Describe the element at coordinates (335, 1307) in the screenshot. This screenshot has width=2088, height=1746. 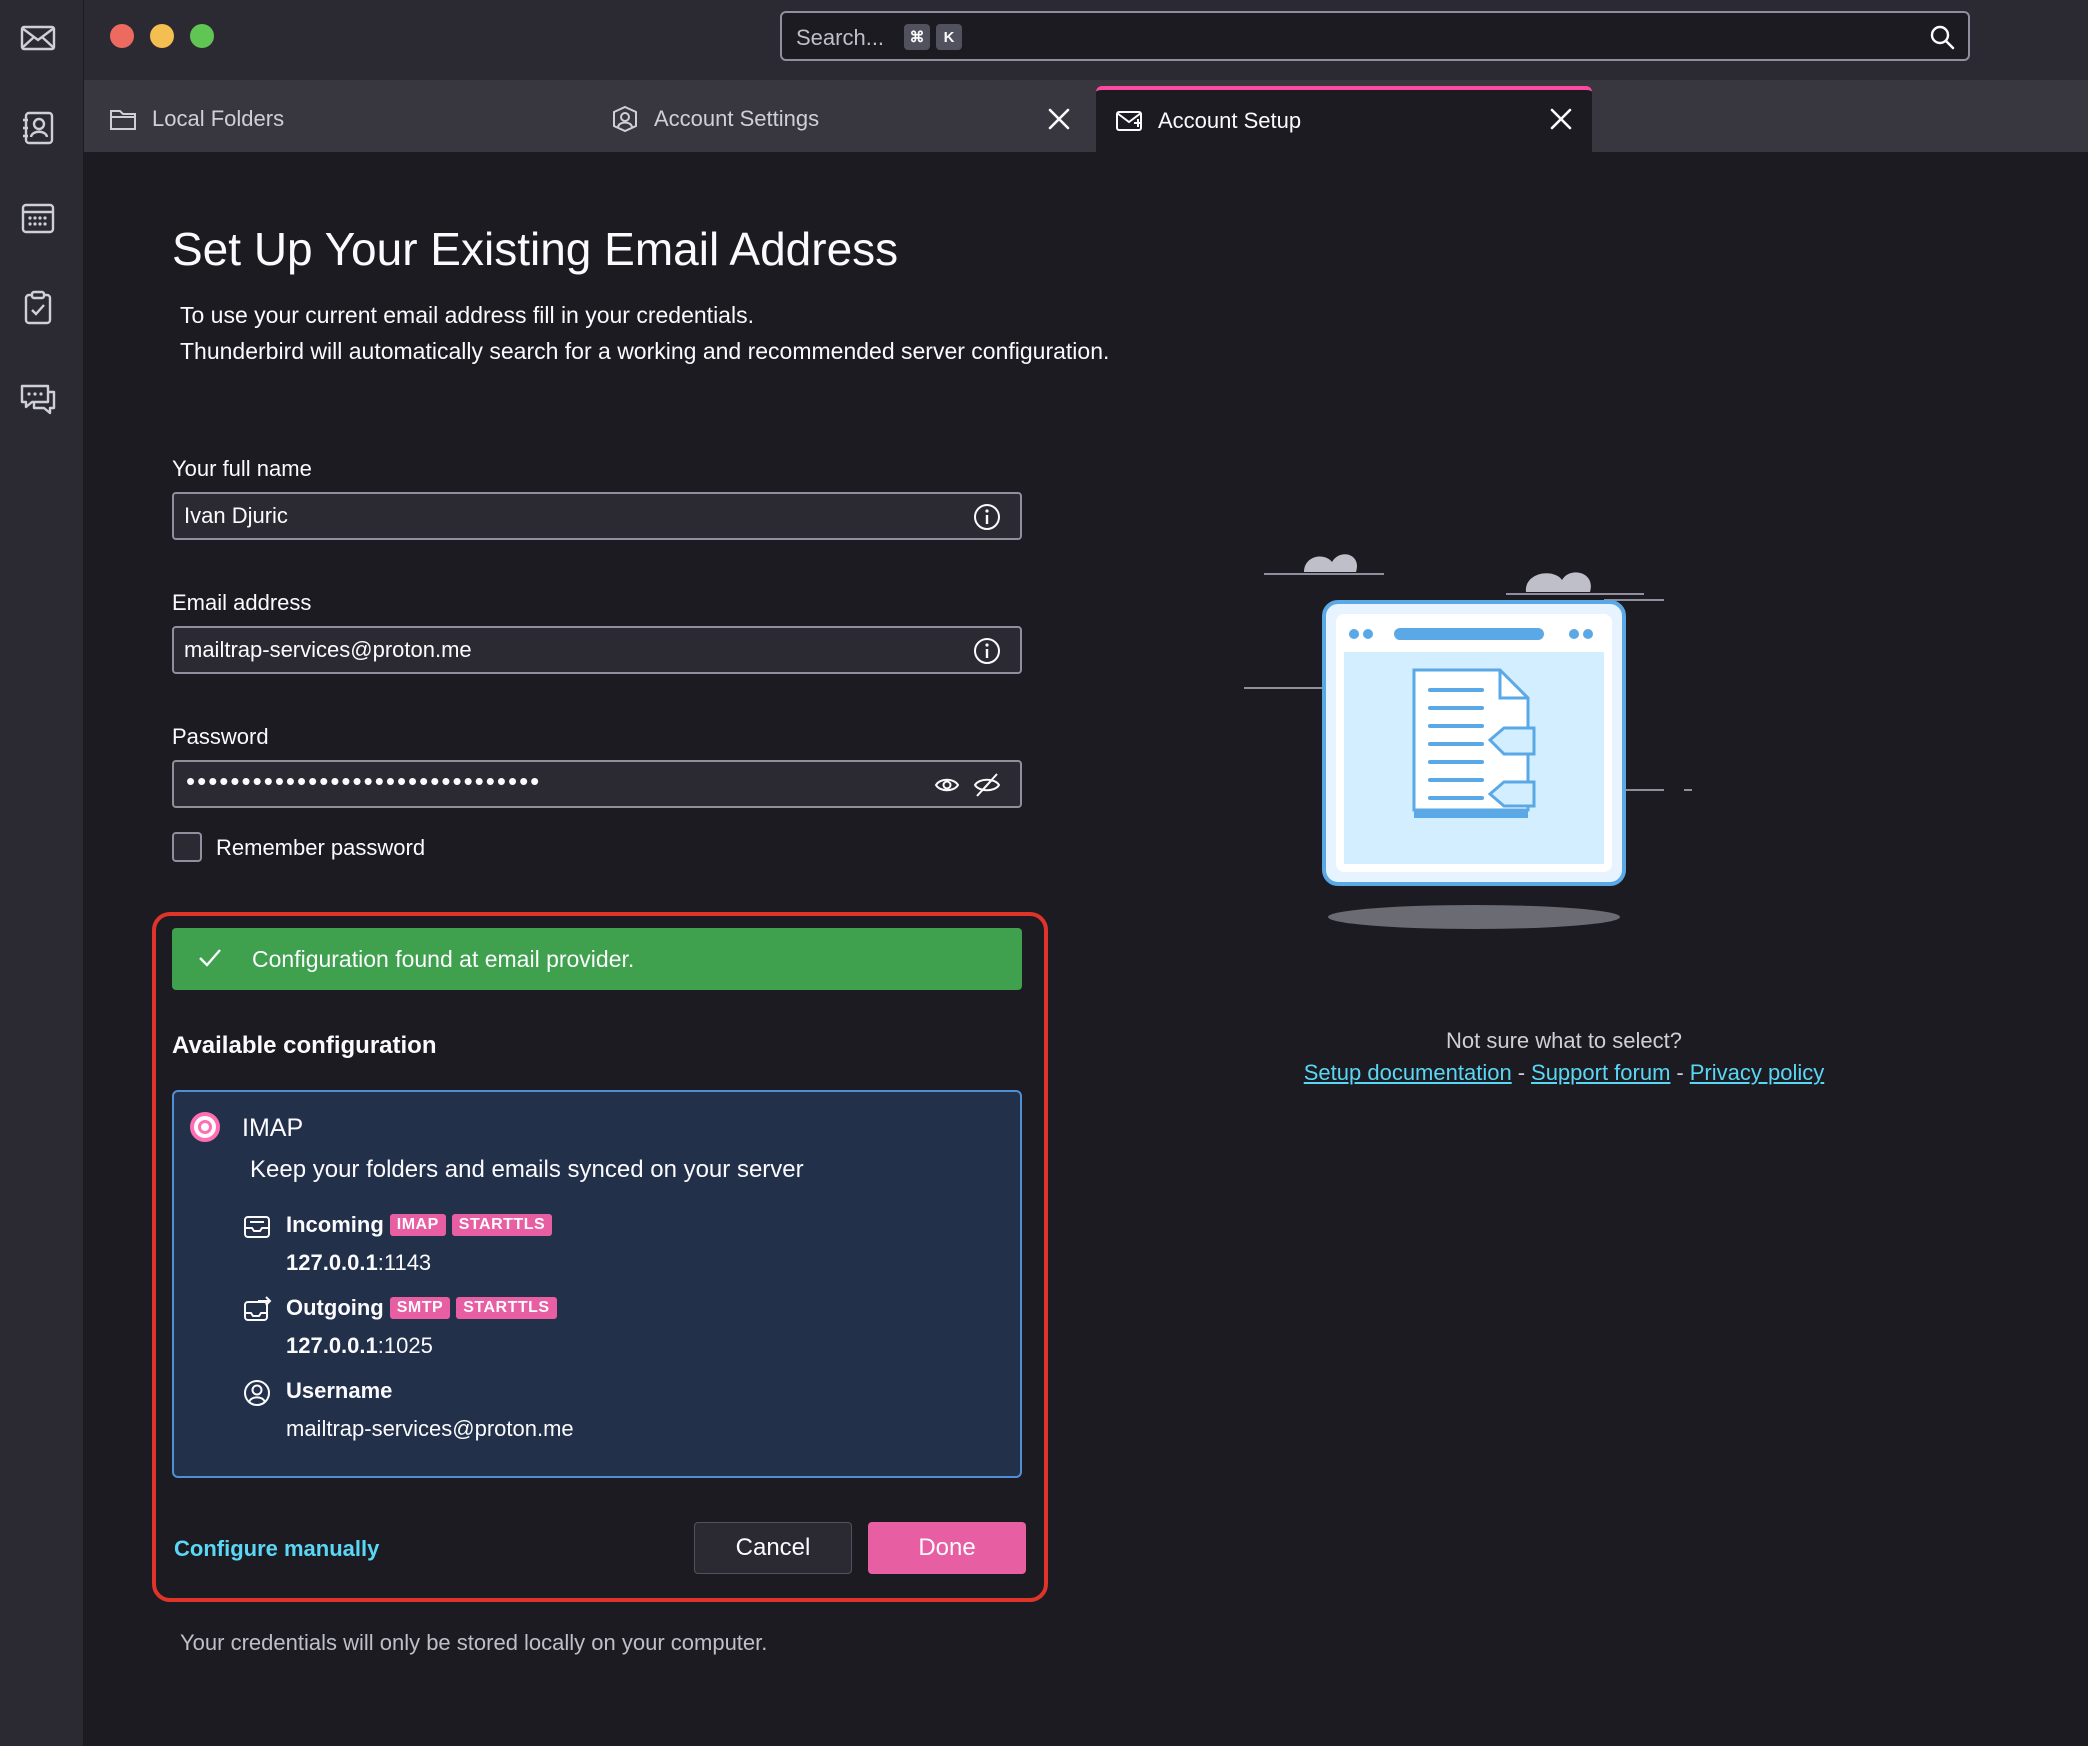
I see `outgoing-label: Outgoing` at that location.